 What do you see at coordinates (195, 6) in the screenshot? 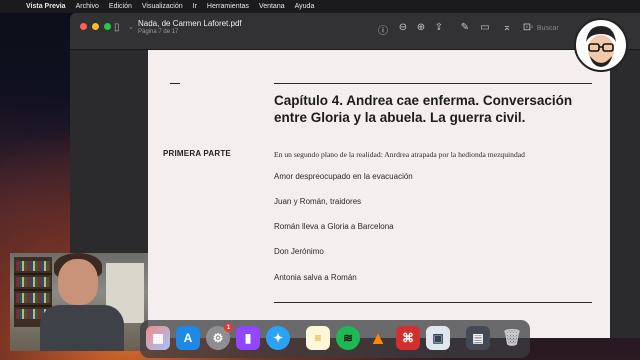
I see `menu-ir: Ir` at bounding box center [195, 6].